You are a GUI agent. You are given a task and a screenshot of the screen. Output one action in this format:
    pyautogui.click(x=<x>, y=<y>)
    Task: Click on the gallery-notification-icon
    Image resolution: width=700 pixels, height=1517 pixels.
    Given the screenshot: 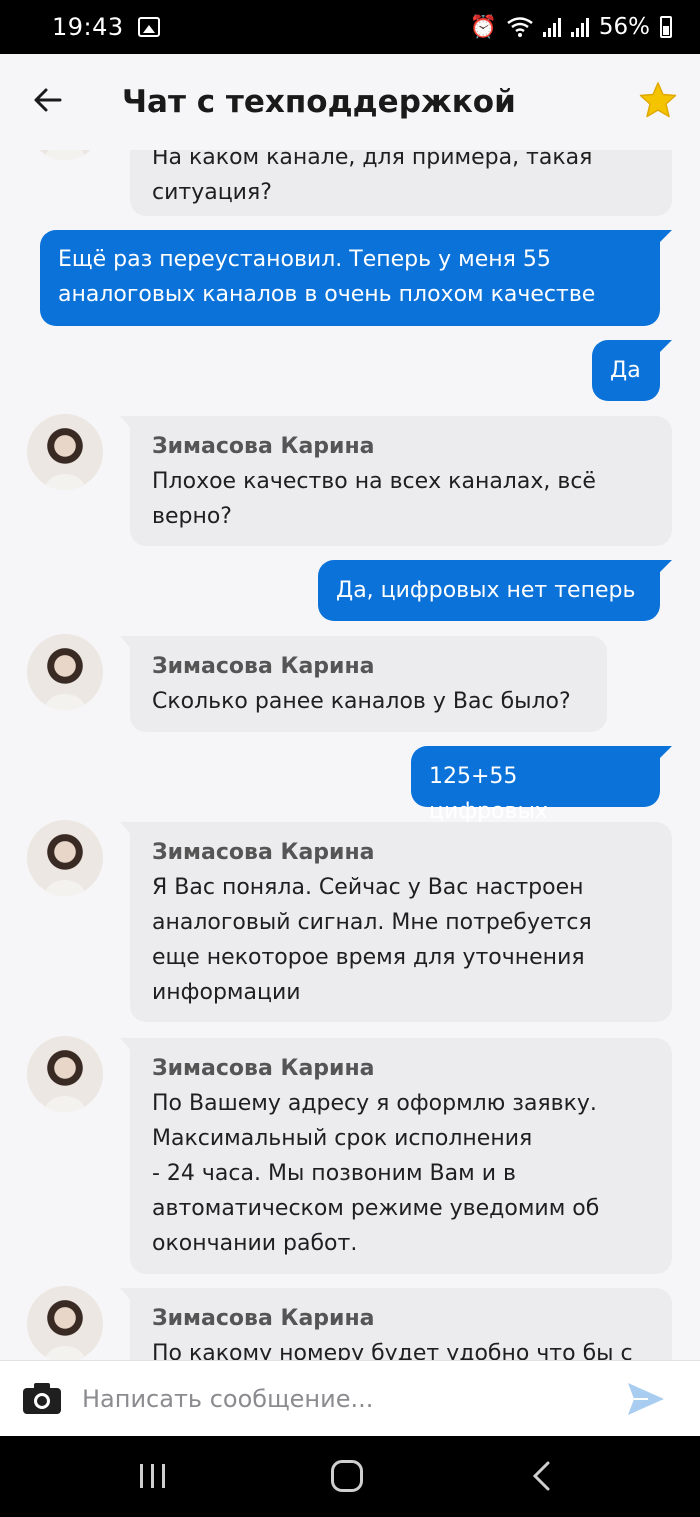 What is the action you would take?
    pyautogui.click(x=148, y=27)
    